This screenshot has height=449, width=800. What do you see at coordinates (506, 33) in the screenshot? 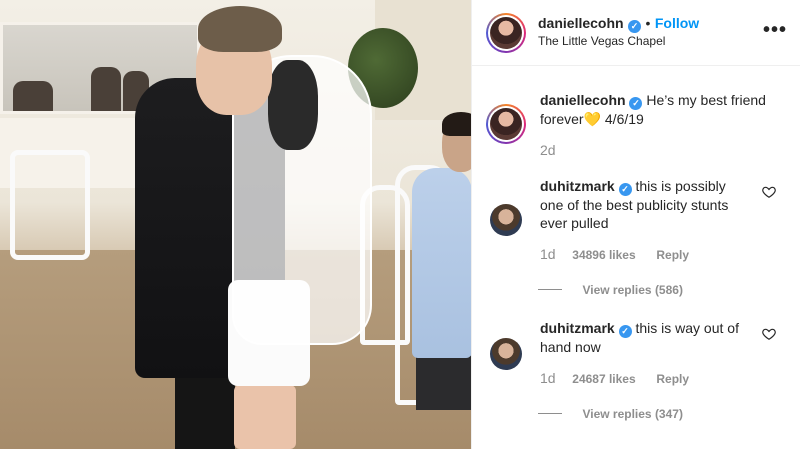
I see `profile-avatar` at bounding box center [506, 33].